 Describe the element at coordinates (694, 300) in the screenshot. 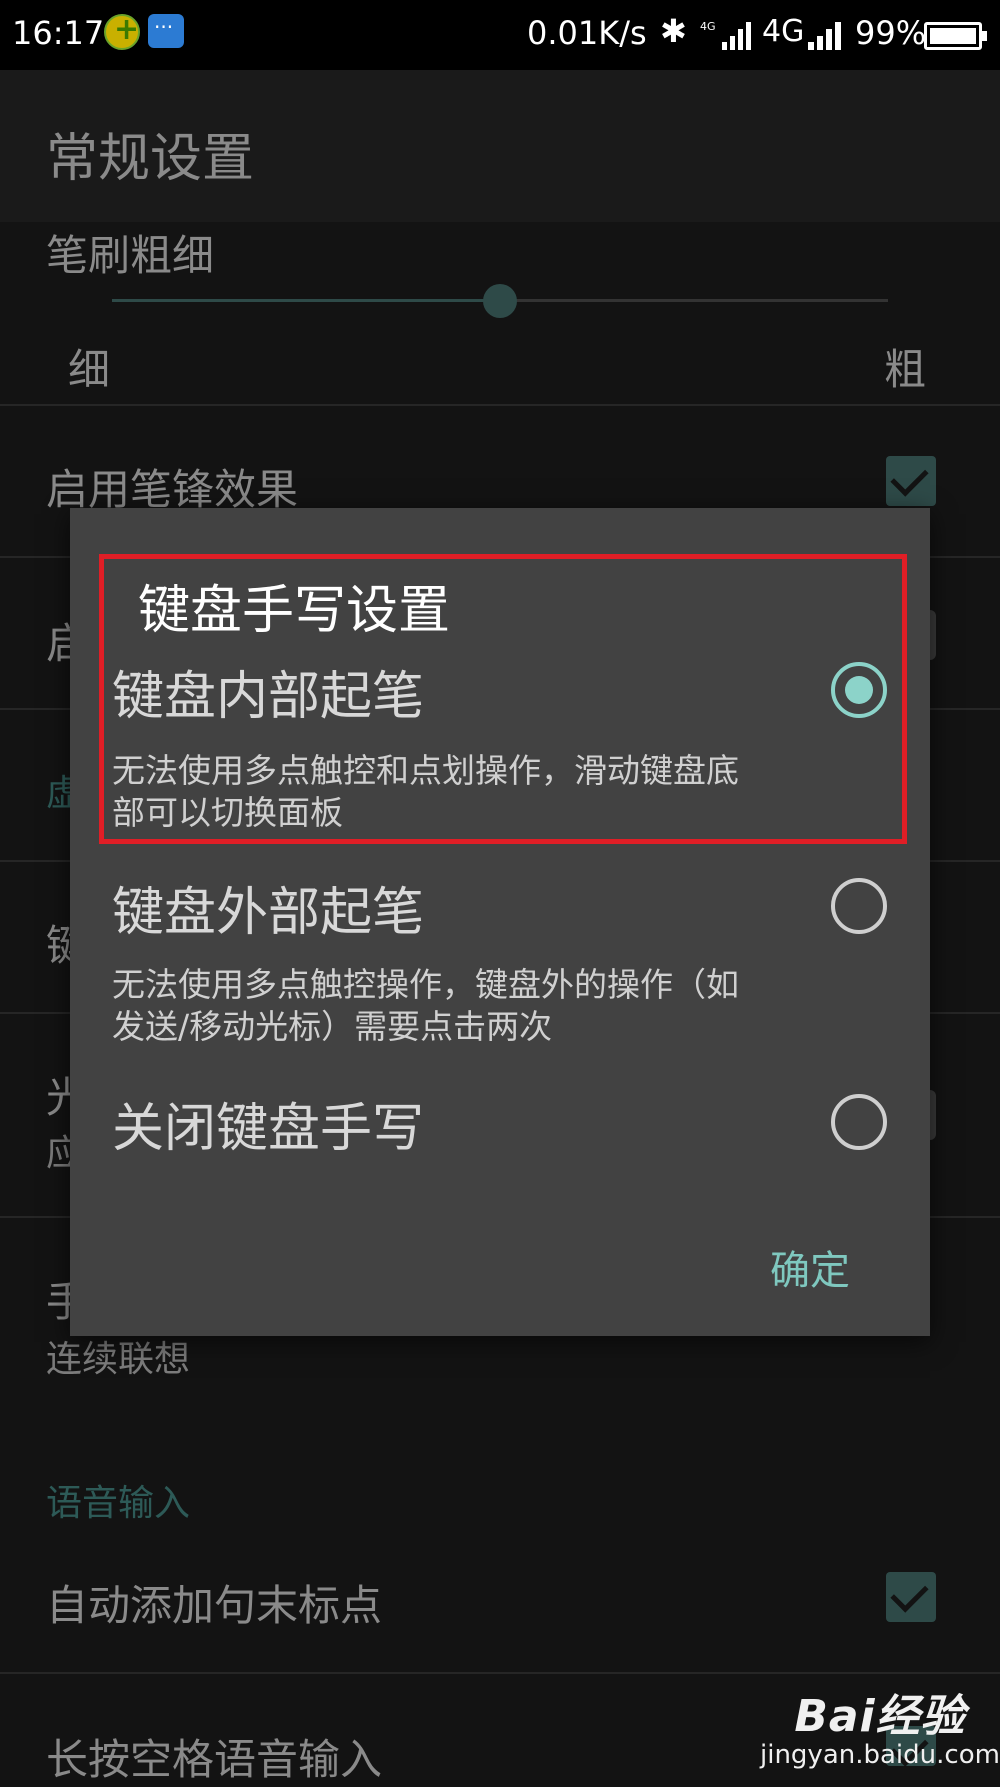

I see `brush-width-slider-track` at that location.